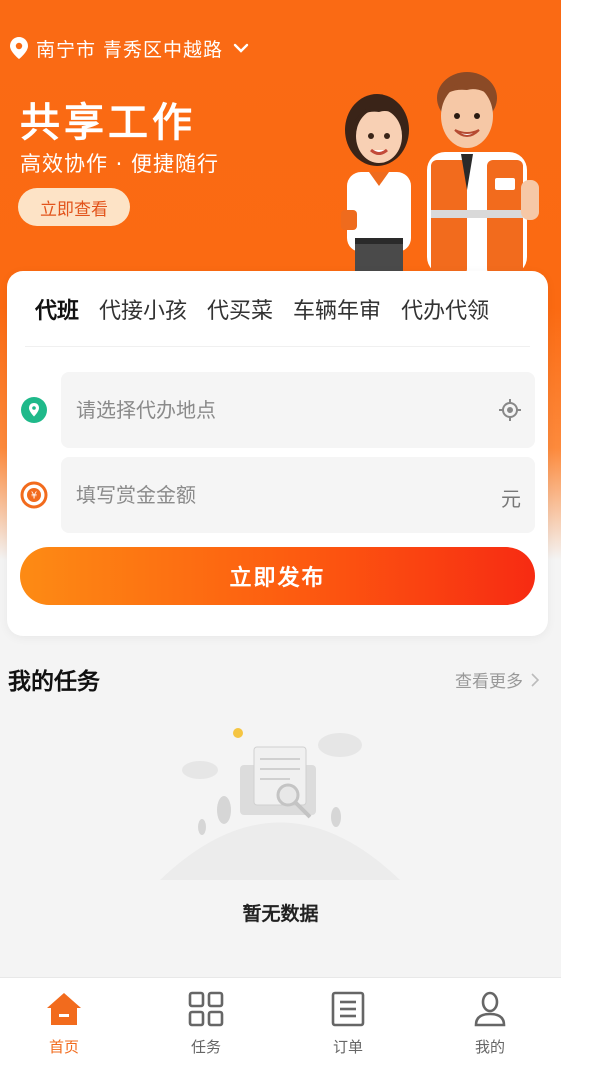 The image size is (607, 1080). I want to click on yuan-coin-icon: ¥, so click(34, 495).